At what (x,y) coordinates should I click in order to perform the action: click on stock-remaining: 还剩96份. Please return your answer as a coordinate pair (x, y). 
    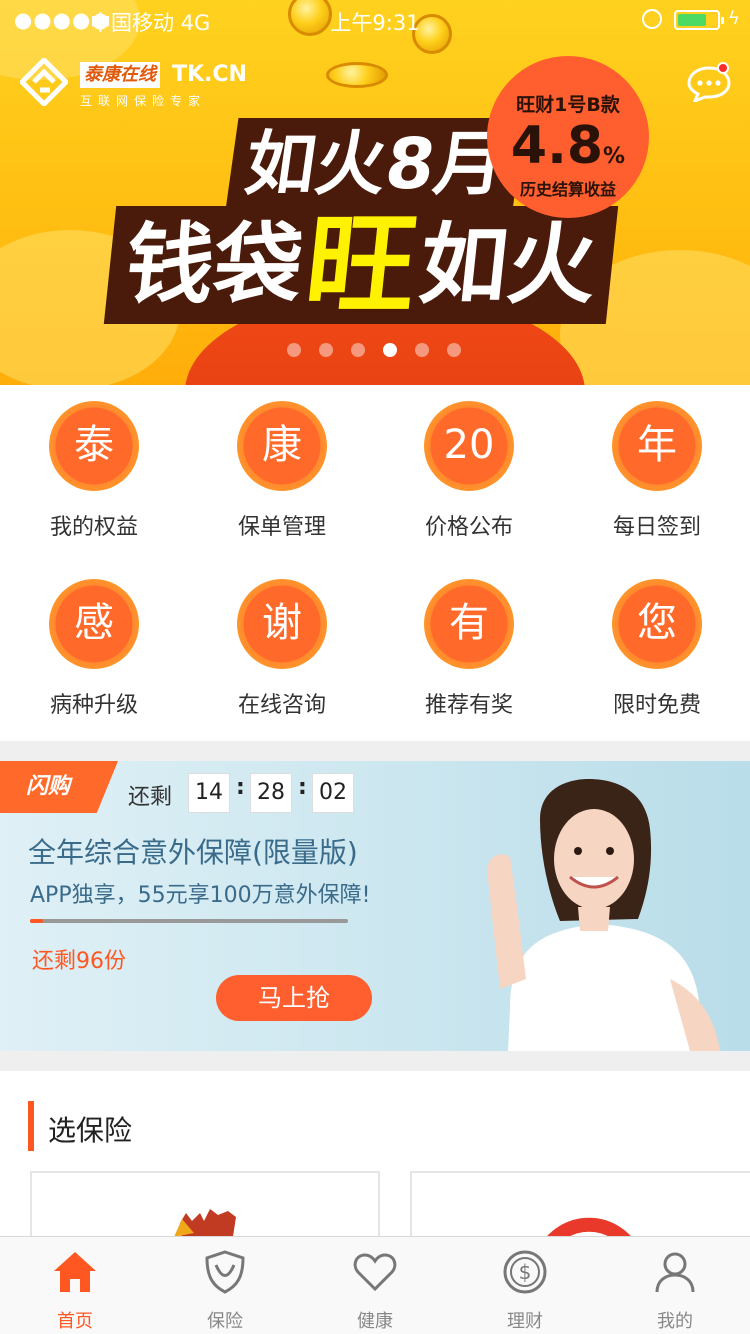
    Looking at the image, I should click on (79, 961).